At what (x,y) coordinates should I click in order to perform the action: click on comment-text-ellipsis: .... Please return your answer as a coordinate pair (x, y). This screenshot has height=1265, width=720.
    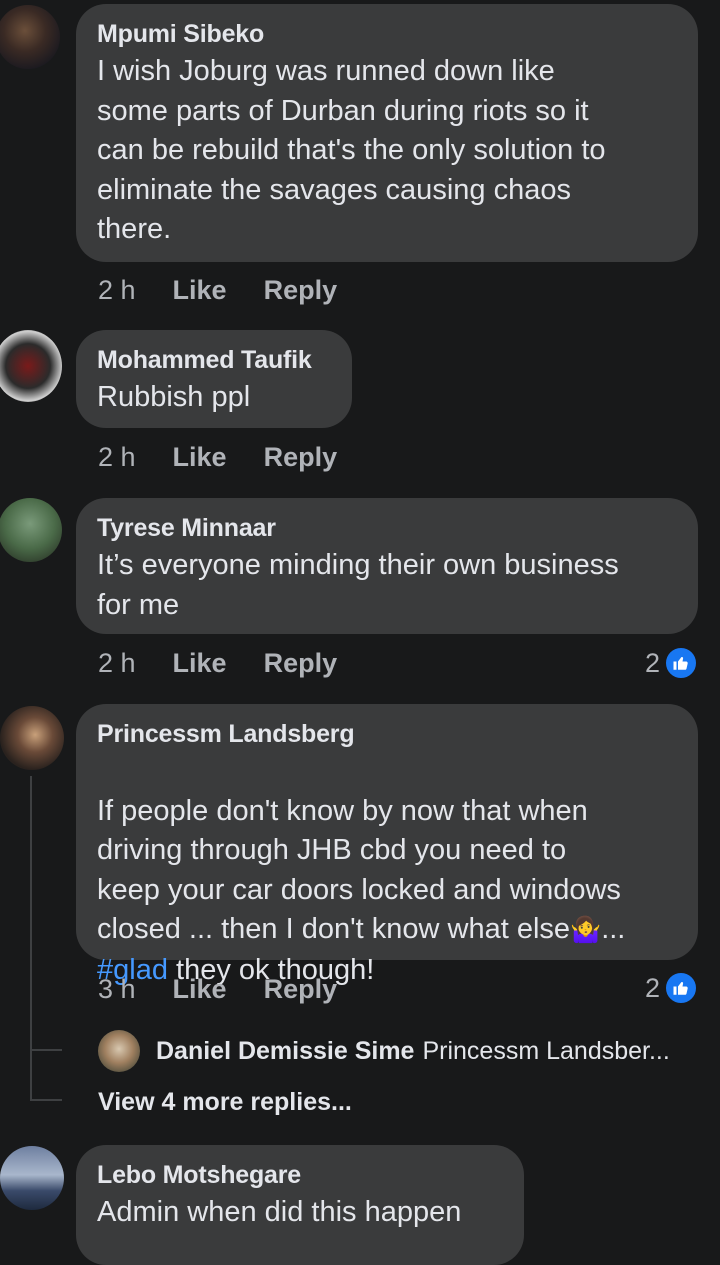
    Looking at the image, I should click on (613, 929).